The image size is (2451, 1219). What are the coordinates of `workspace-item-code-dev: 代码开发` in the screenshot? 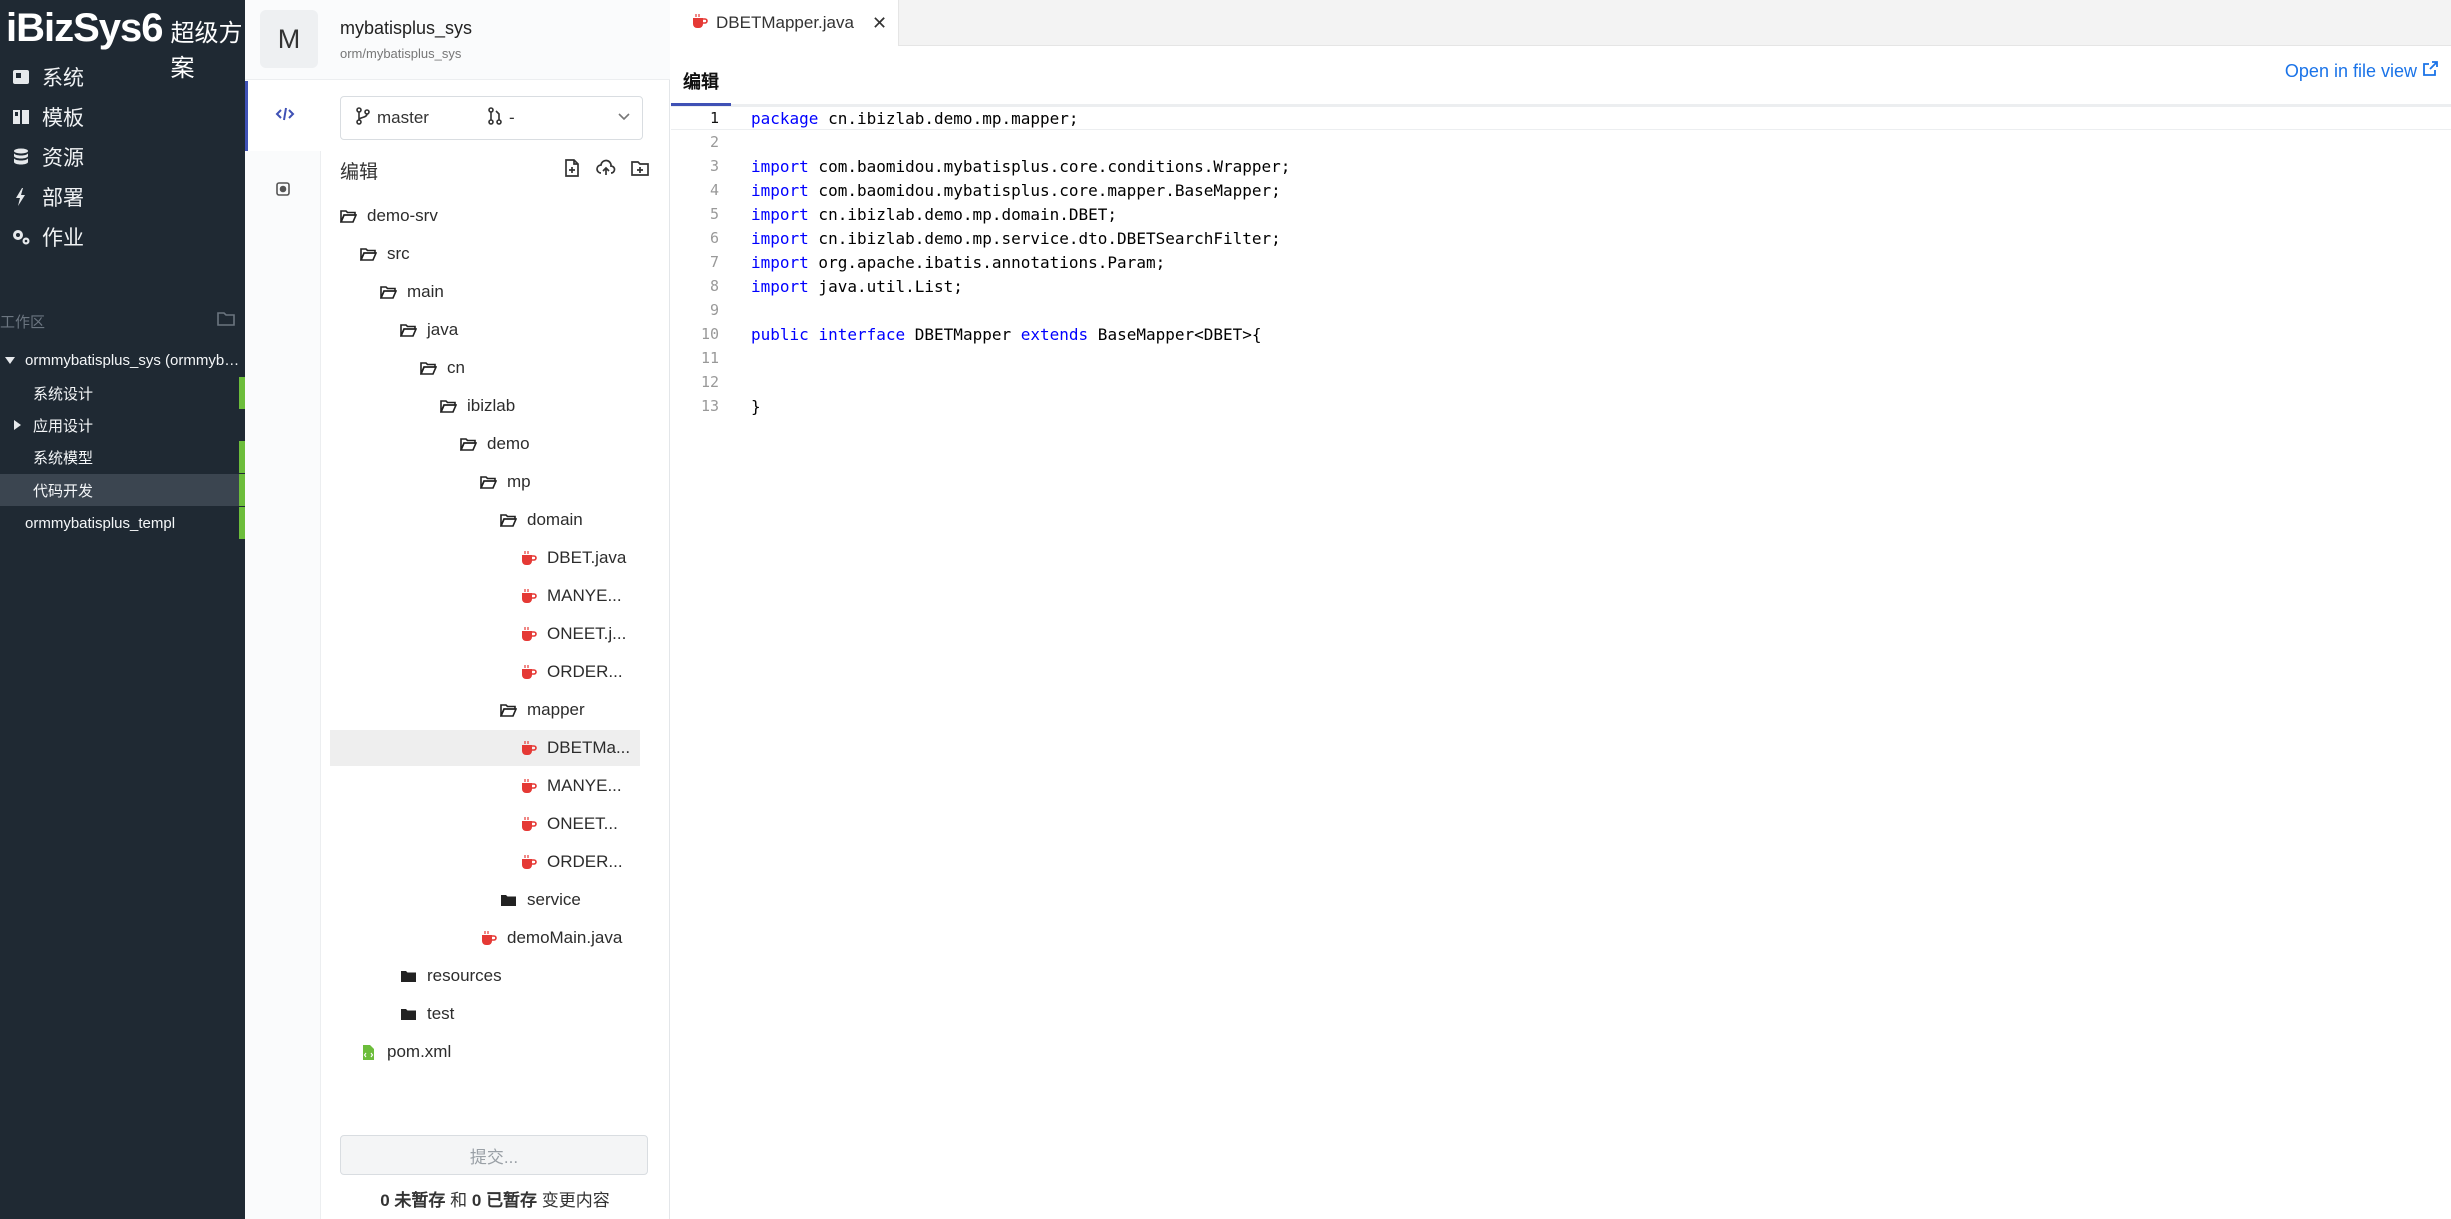 It's located at (122, 490).